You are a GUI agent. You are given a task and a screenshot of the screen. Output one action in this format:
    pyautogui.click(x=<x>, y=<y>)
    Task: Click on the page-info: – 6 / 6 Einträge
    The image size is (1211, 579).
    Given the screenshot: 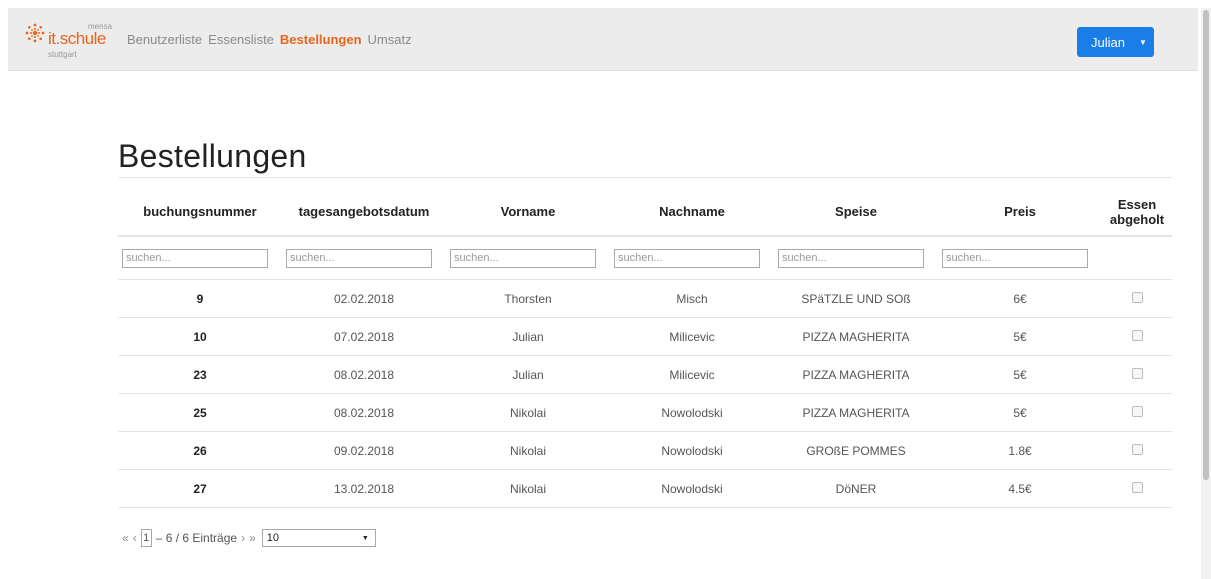 What is the action you would take?
    pyautogui.click(x=196, y=538)
    